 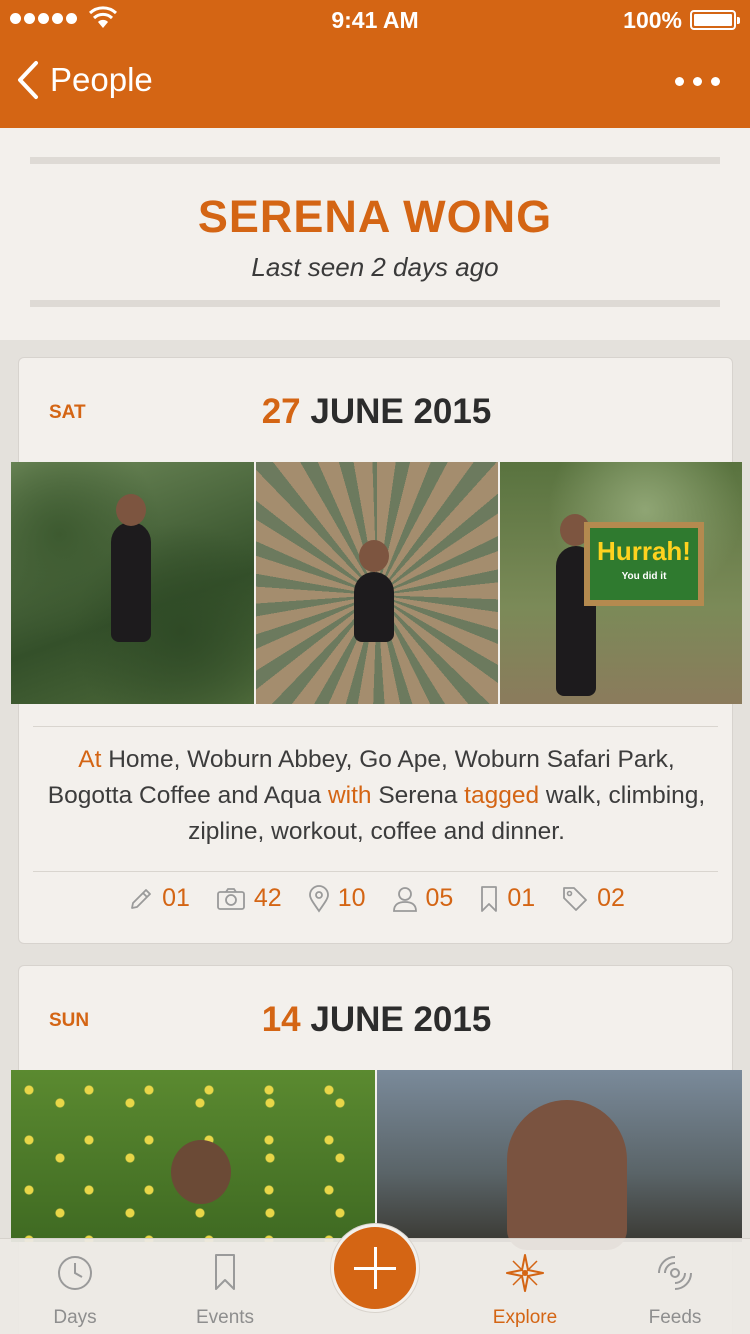 What do you see at coordinates (375, 1268) in the screenshot?
I see `add-button` at bounding box center [375, 1268].